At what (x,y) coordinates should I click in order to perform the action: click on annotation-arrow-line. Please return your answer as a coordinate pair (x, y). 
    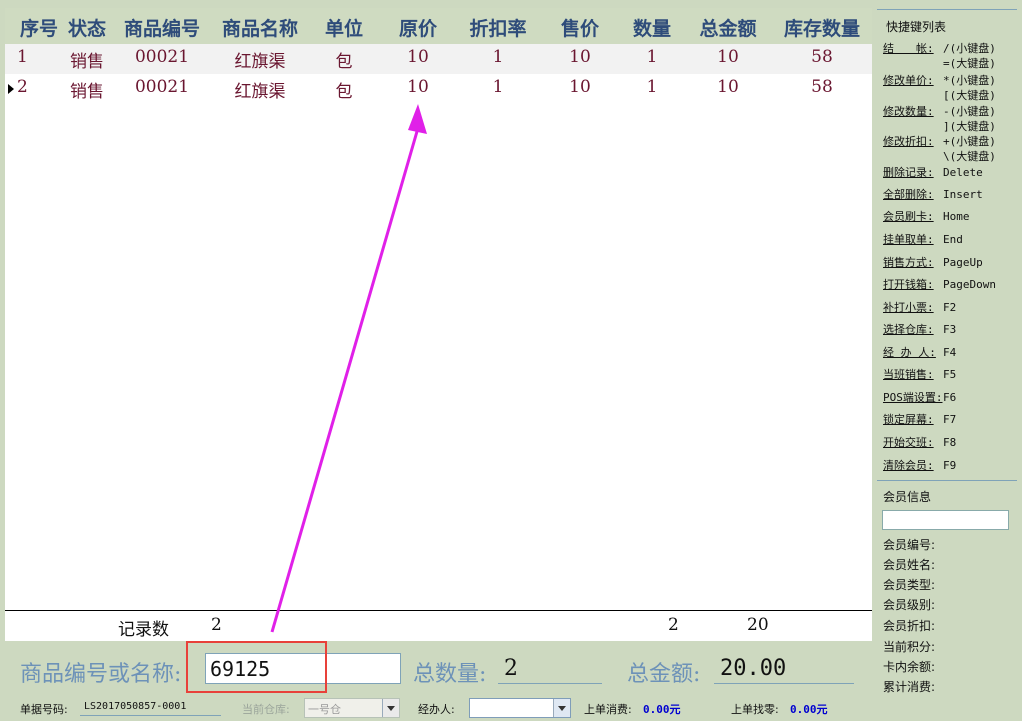
    Looking at the image, I should click on (345, 380).